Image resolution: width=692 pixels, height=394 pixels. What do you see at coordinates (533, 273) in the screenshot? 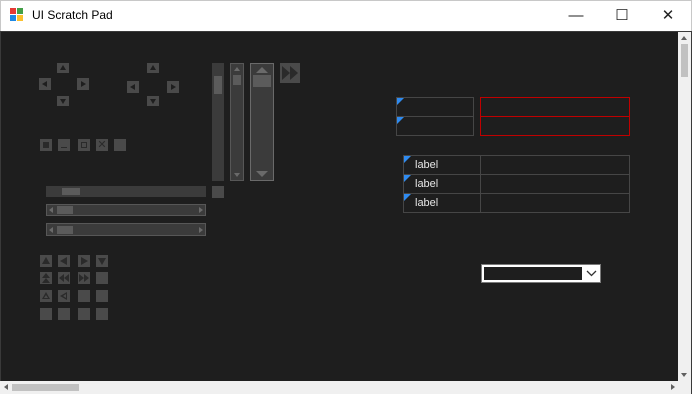
I see `dropdown-value` at bounding box center [533, 273].